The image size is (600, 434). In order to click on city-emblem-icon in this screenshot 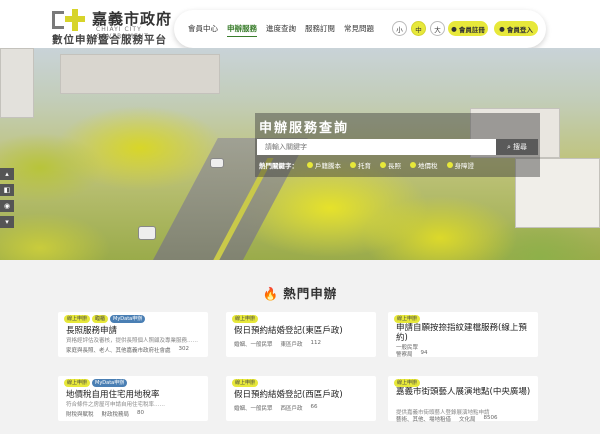, I will do `click(68, 20)`.